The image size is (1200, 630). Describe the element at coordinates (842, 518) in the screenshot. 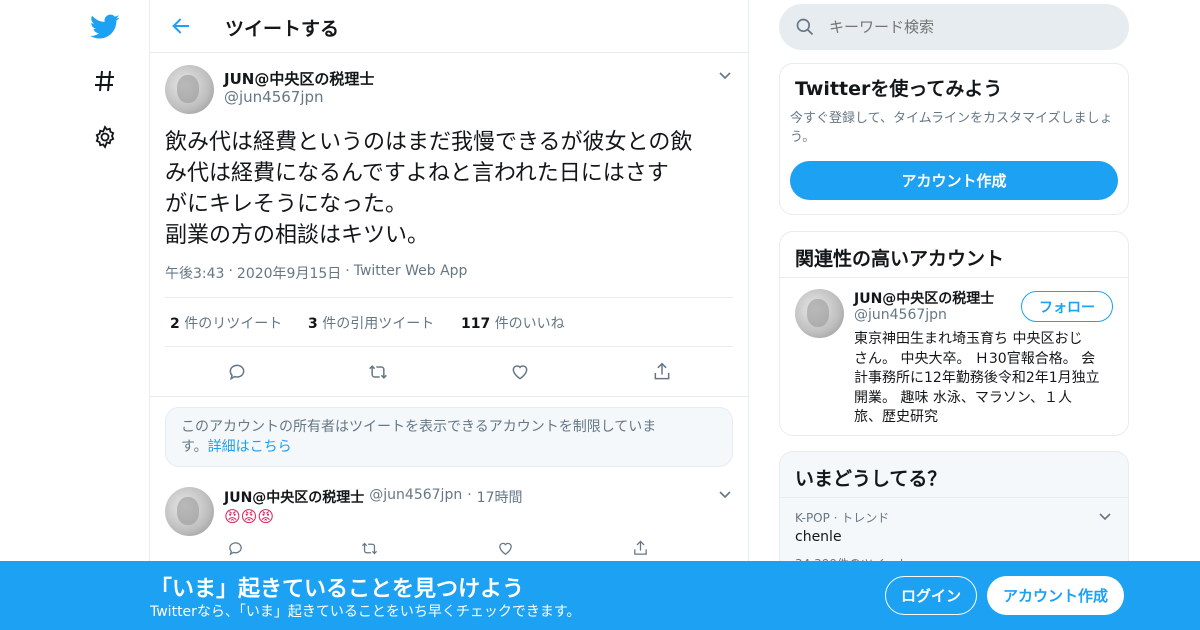

I see `trend-category: K-POP · トレンド` at that location.